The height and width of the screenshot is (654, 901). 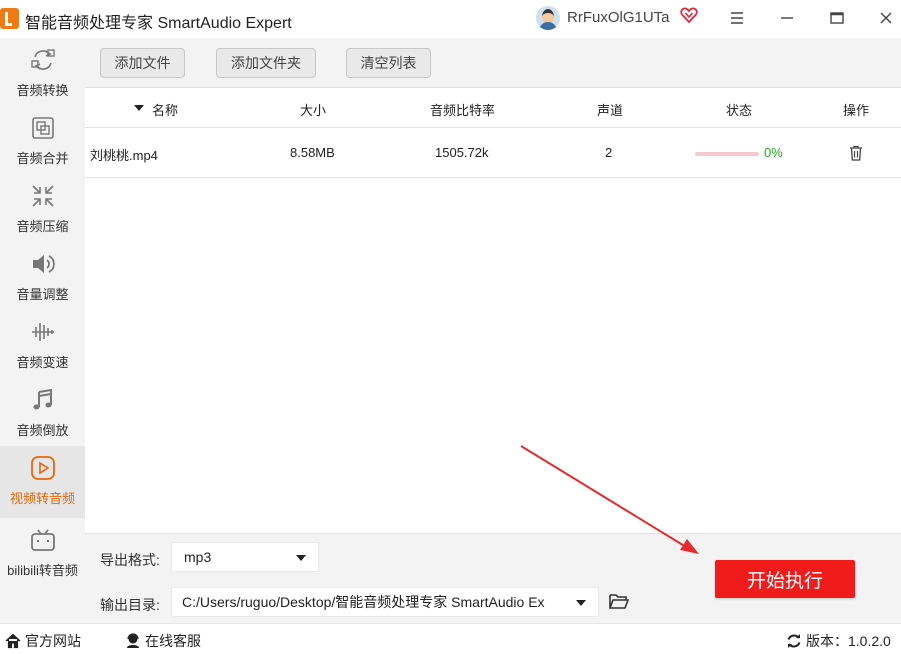 I want to click on format-label: 导出格式:, so click(x=130, y=560).